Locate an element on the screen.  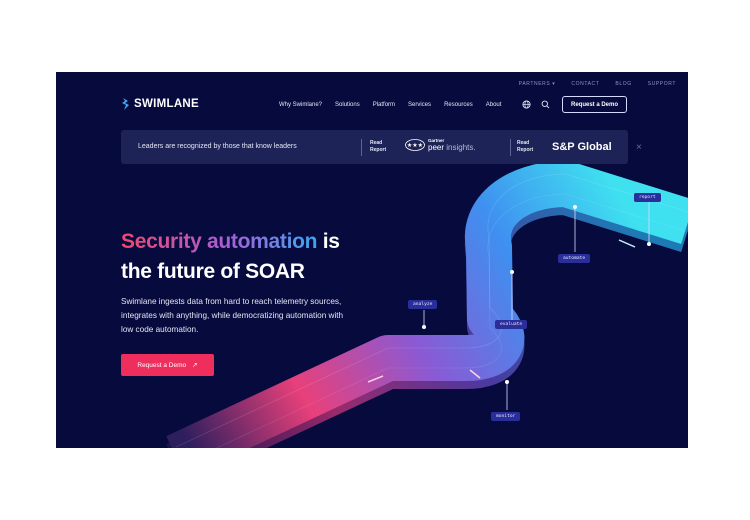
nav-about: About is located at coordinates (494, 105).